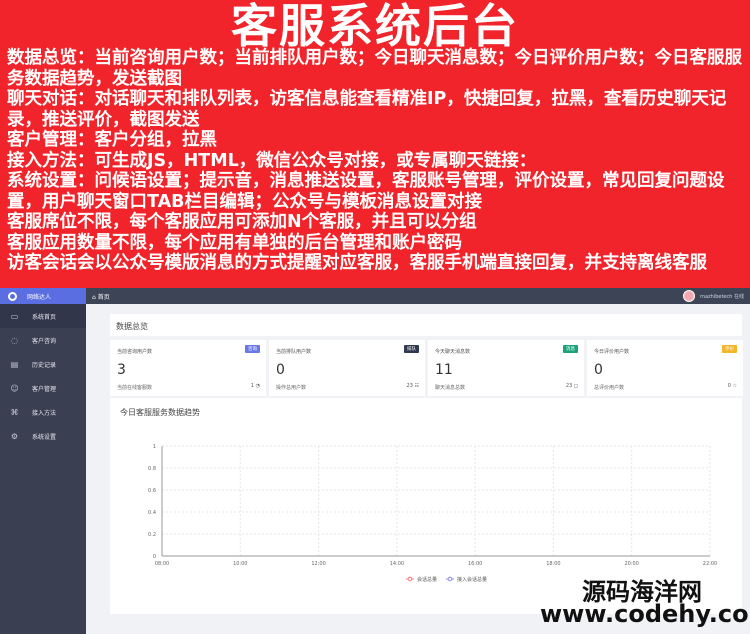 This screenshot has width=750, height=634. Describe the element at coordinates (121, 370) in the screenshot. I see `card-value: 3` at that location.